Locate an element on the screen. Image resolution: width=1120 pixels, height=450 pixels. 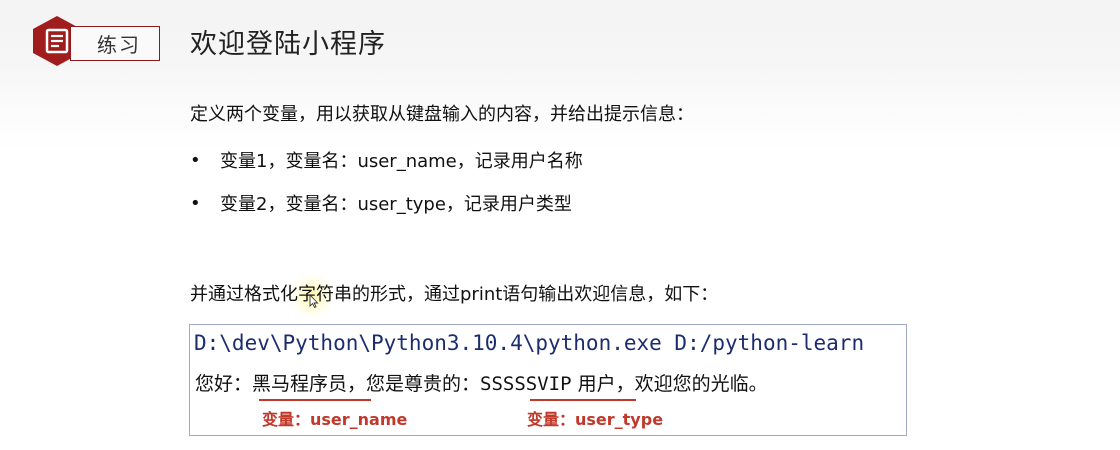
list-item: • 变量2，变量名：user_type，记录用户类型 is located at coordinates (381, 203).